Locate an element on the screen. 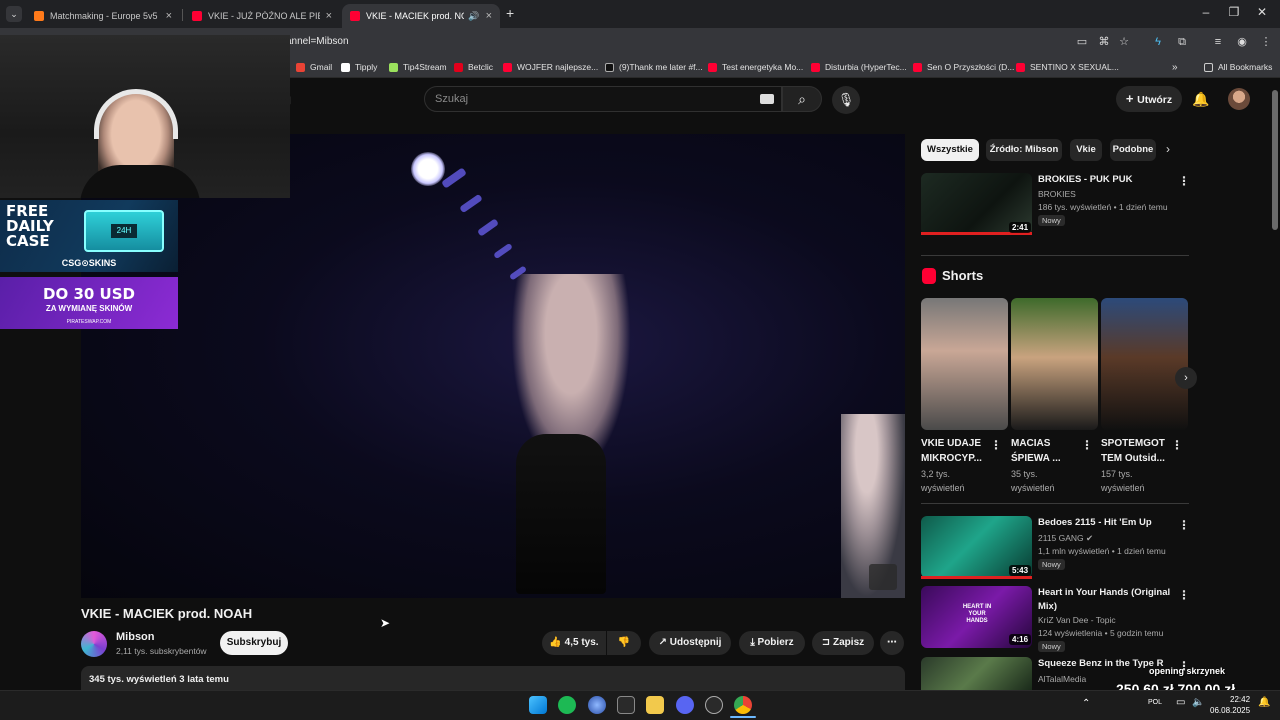 The height and width of the screenshot is (720, 1280). dislike-button: 👎 is located at coordinates (624, 643).